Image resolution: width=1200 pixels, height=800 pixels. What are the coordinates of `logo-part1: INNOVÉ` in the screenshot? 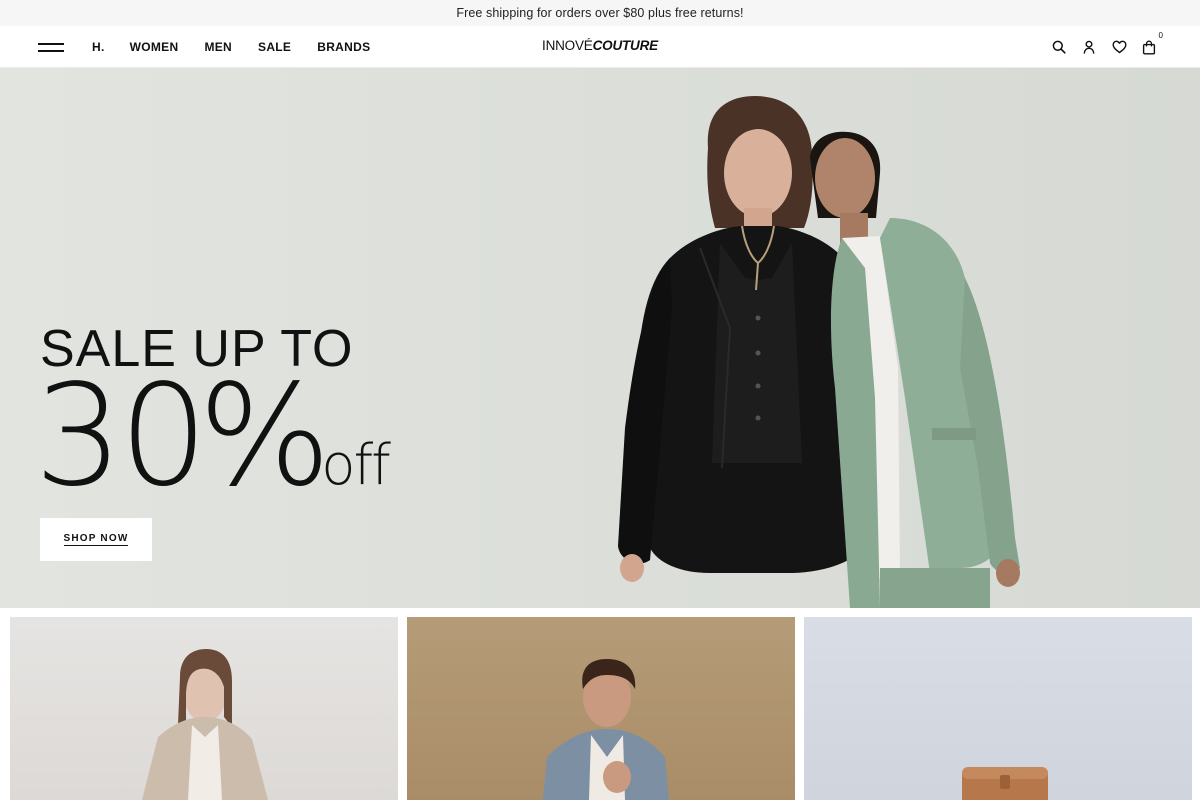 It's located at (567, 45).